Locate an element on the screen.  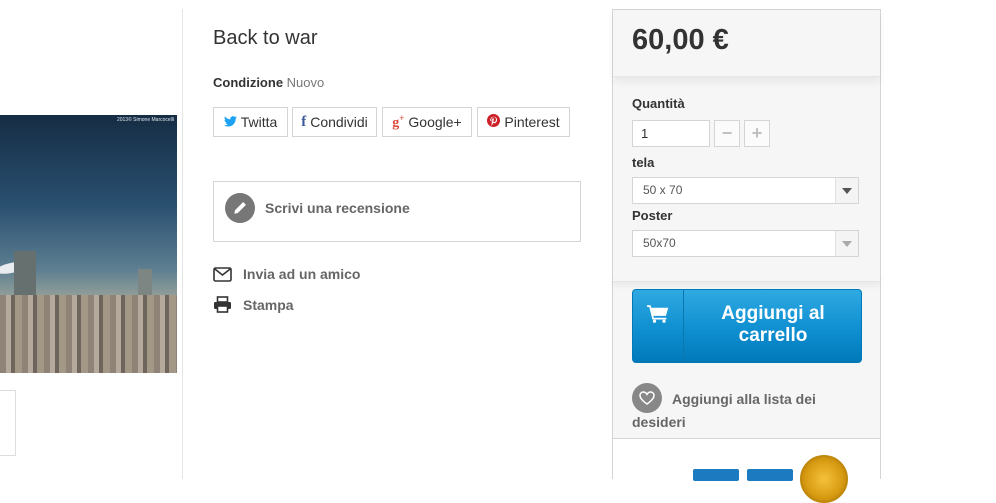
quantity-label: Quantità is located at coordinates (658, 103).